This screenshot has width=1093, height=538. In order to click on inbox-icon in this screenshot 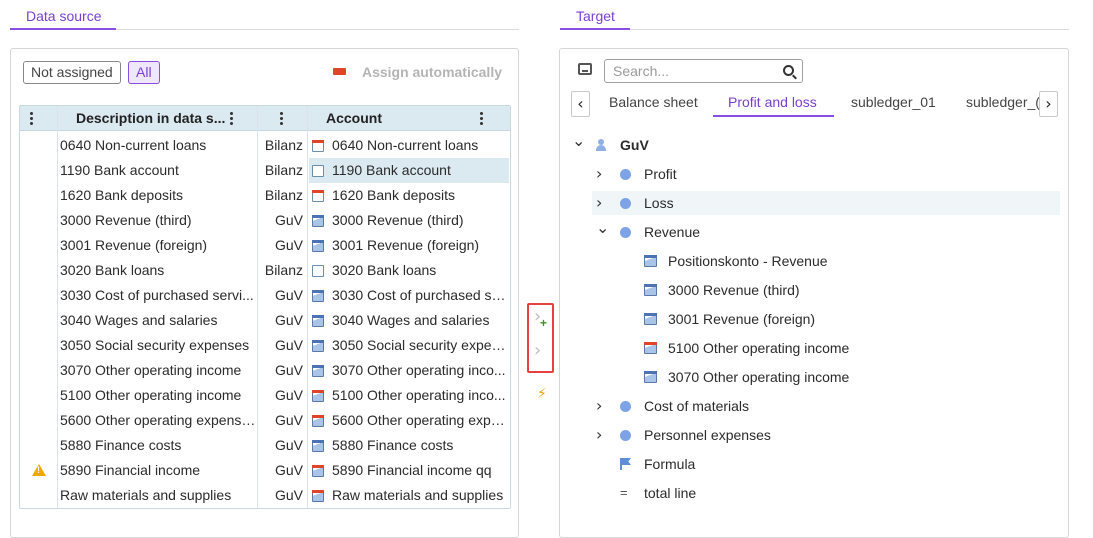, I will do `click(585, 69)`.